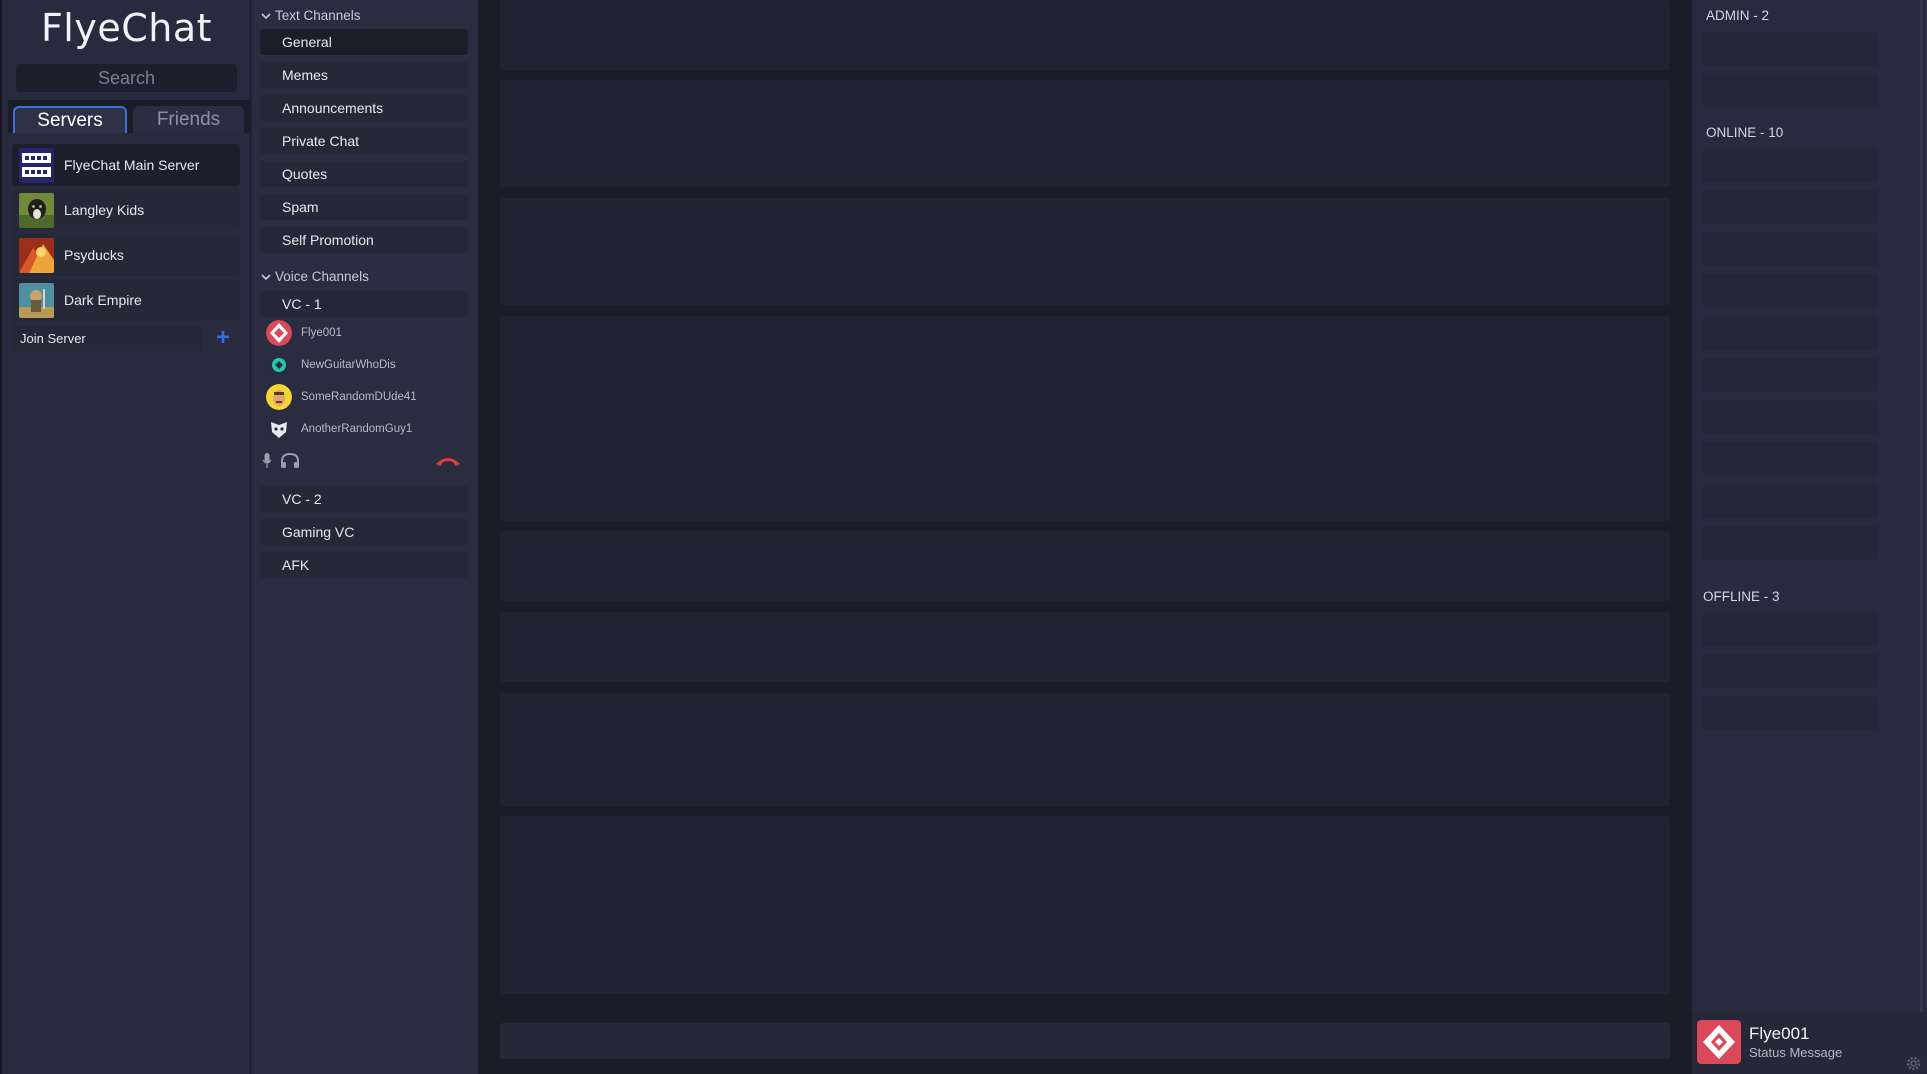  Describe the element at coordinates (364, 461) in the screenshot. I see `voice-controls` at that location.